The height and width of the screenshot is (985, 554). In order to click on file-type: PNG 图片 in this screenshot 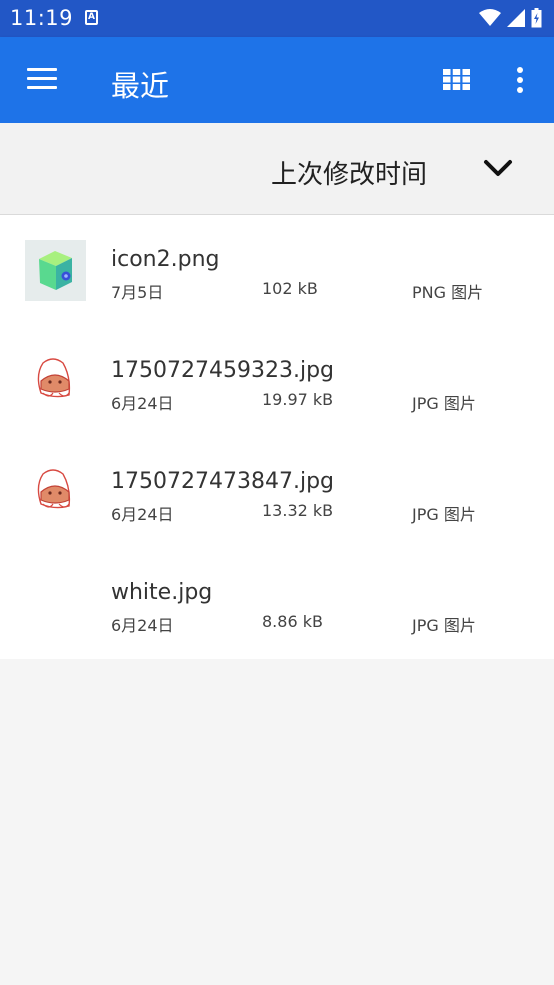, I will do `click(448, 292)`.